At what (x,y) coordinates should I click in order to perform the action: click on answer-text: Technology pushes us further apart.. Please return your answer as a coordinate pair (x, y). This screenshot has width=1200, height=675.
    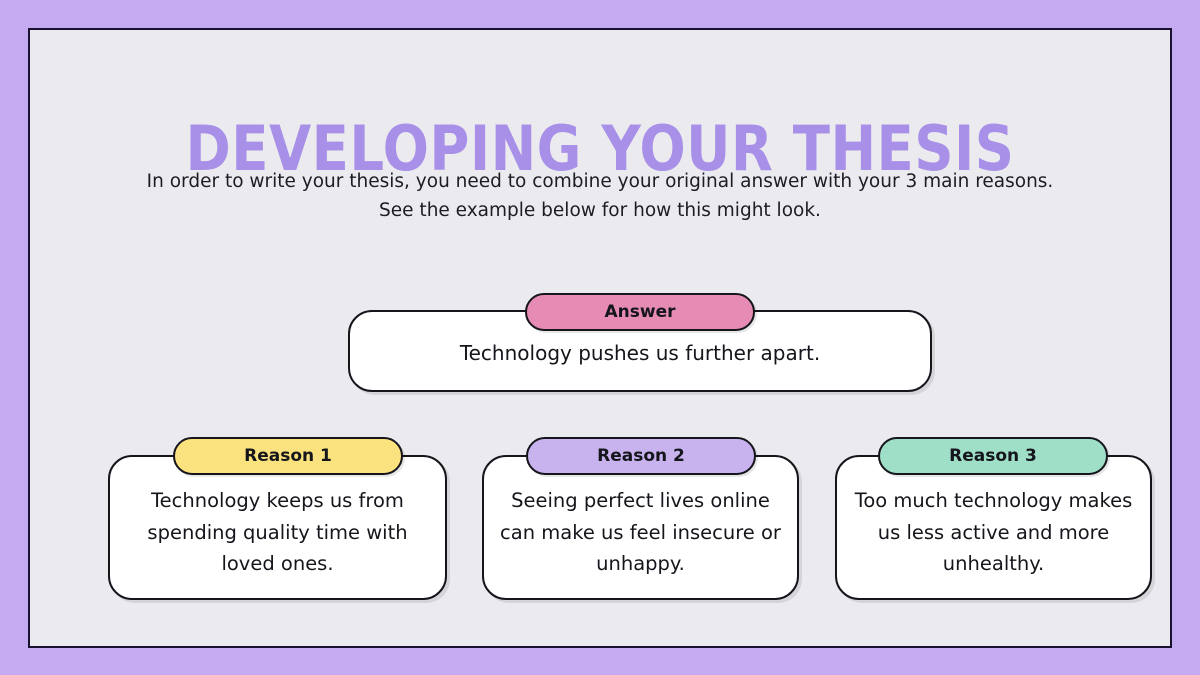
    Looking at the image, I should click on (640, 353).